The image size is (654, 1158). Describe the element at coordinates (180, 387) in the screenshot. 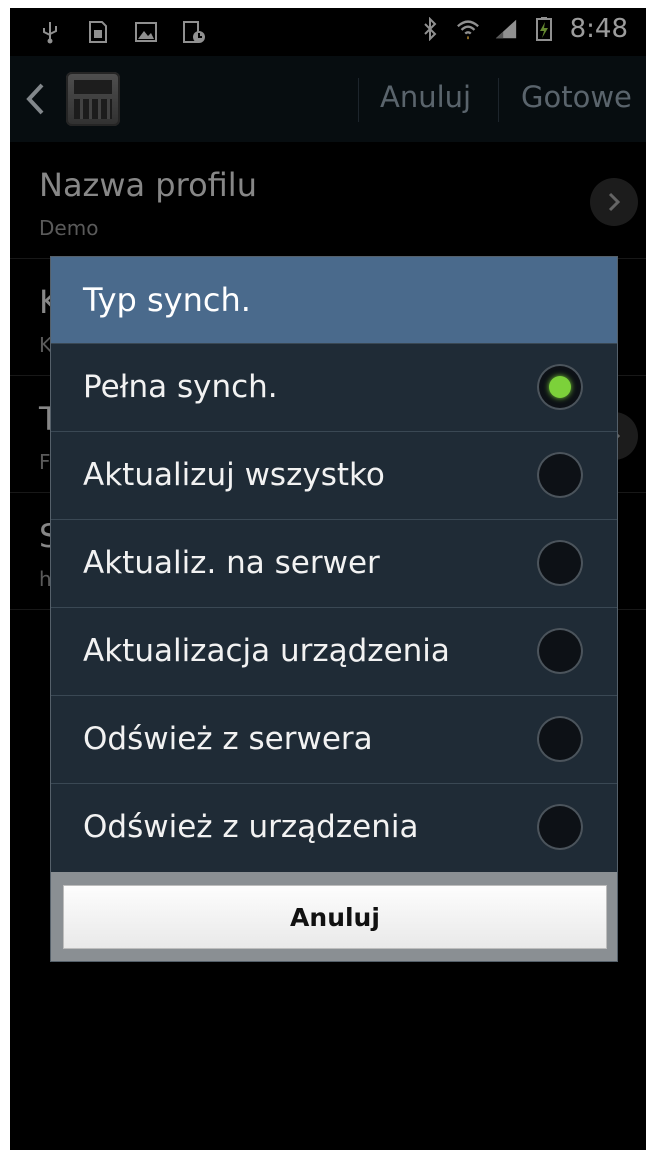

I see `option-label: Pełna synch.` at that location.